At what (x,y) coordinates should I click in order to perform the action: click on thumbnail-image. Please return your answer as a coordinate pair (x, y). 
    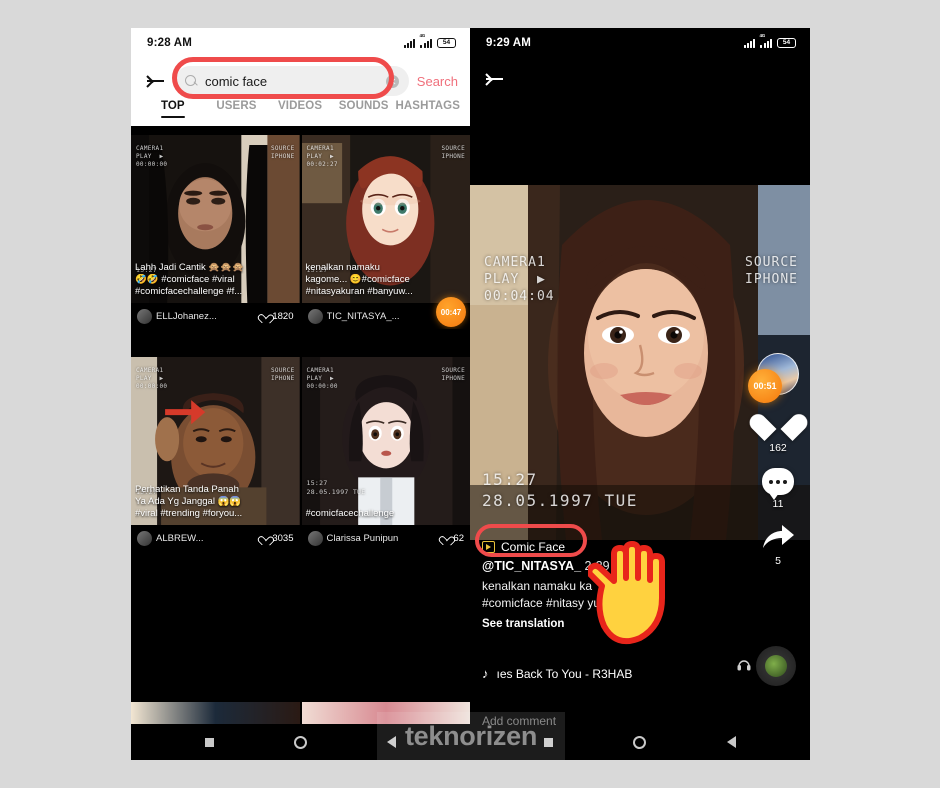
    Looking at the image, I should click on (215, 713).